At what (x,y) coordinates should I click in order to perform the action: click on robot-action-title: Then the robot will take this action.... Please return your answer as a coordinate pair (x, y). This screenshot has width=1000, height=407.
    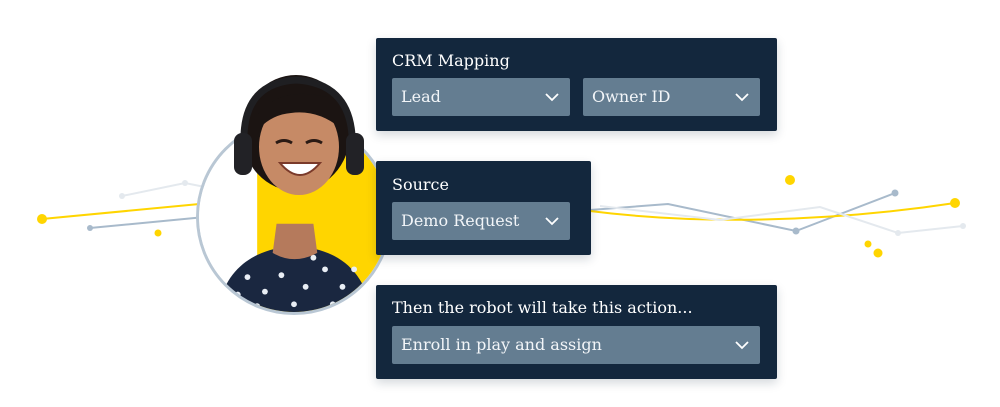
    Looking at the image, I should click on (542, 307).